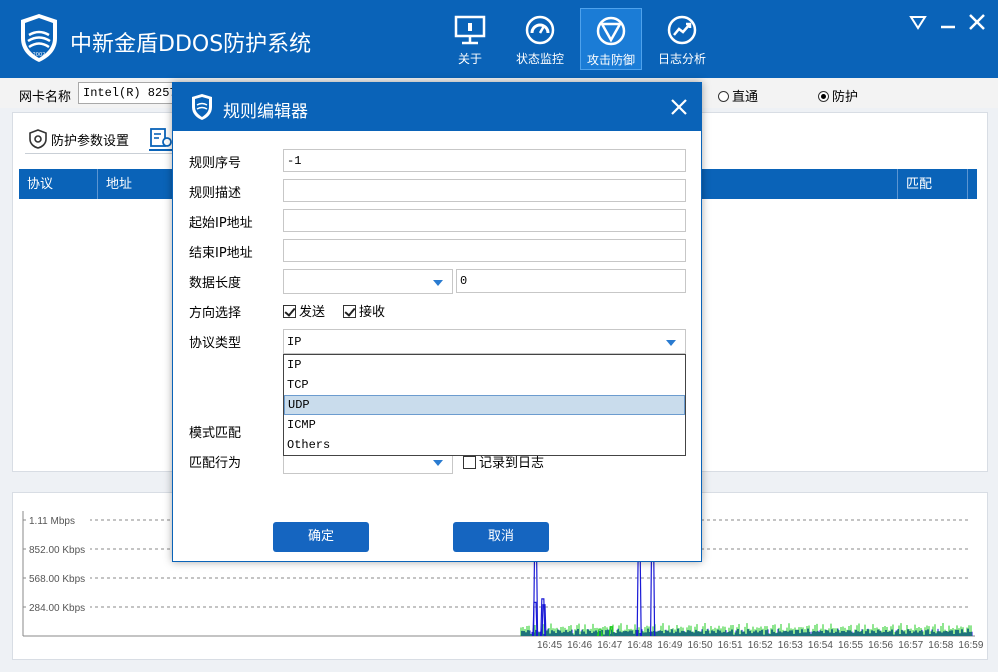  What do you see at coordinates (933, 184) in the screenshot?
I see `col-match: 匹配` at bounding box center [933, 184].